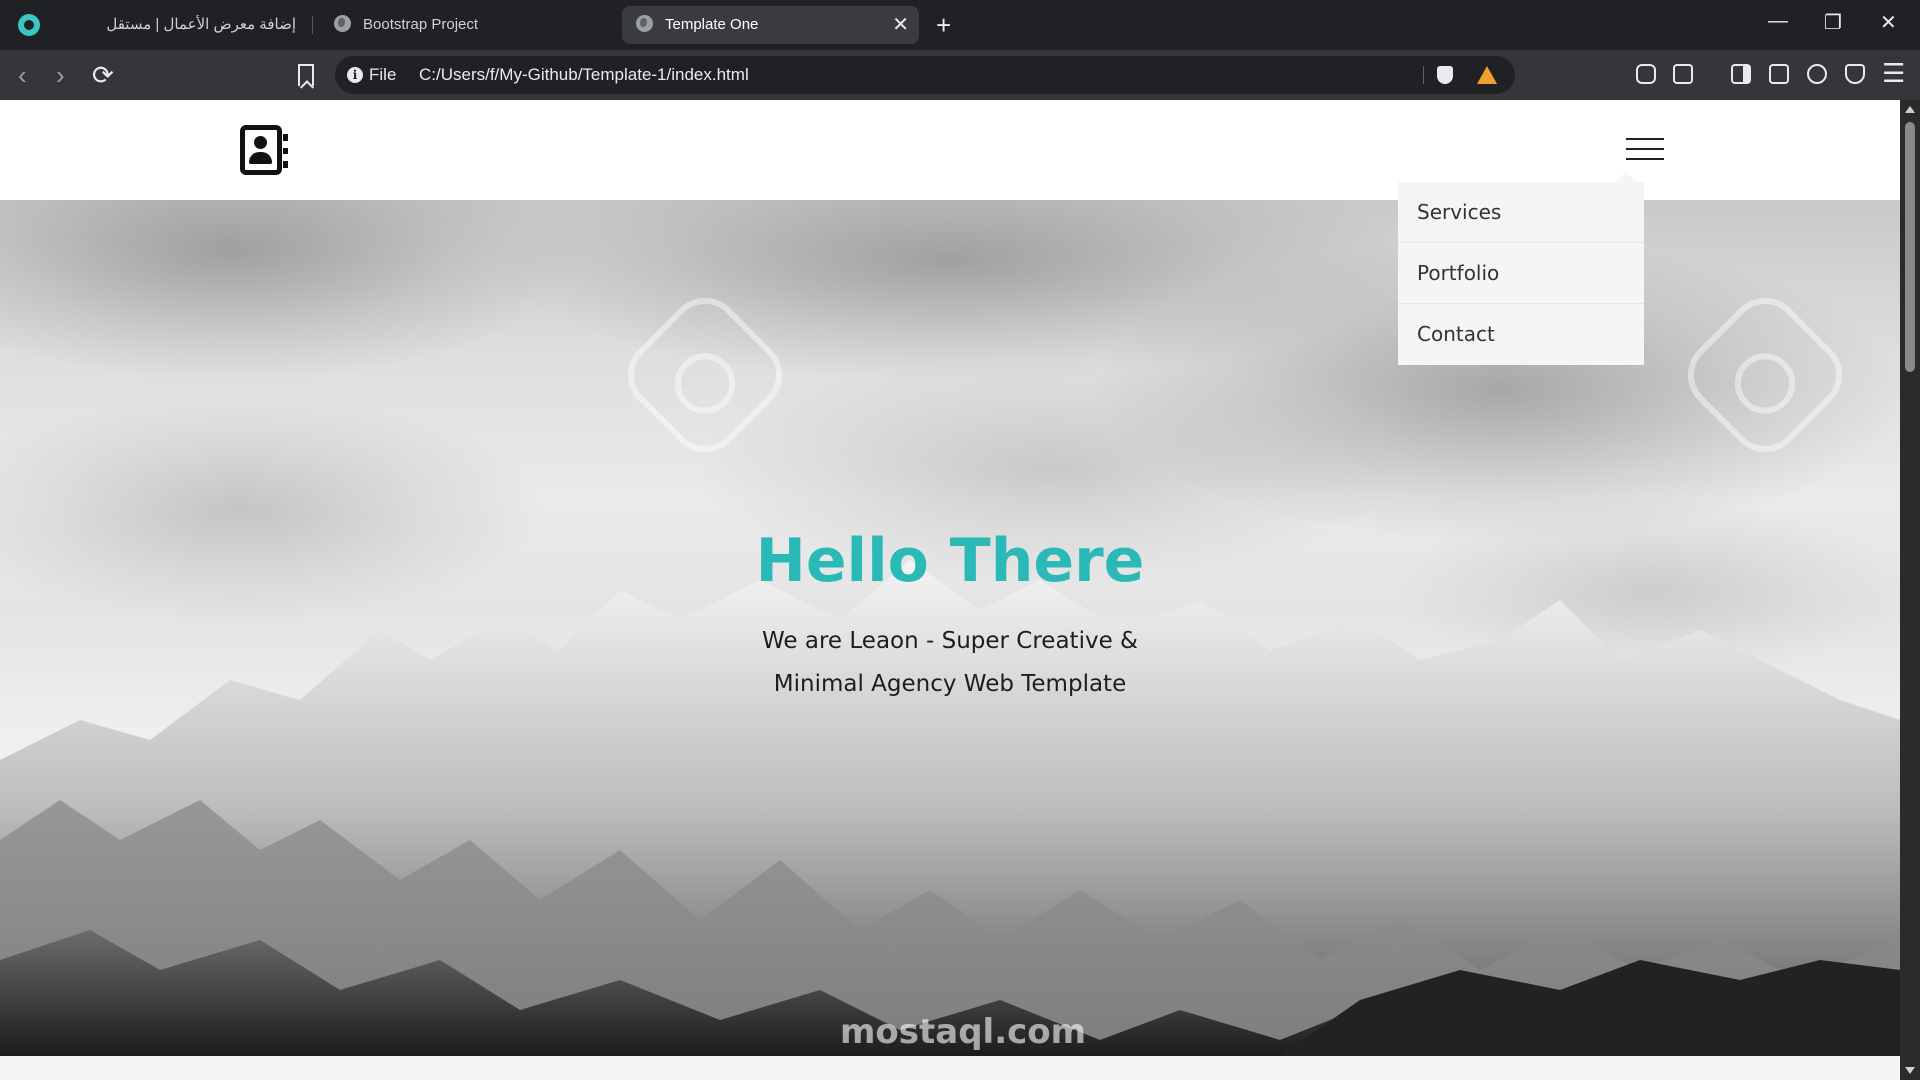 Image resolution: width=1920 pixels, height=1080 pixels. I want to click on sidebar-toggle-icon, so click(1741, 74).